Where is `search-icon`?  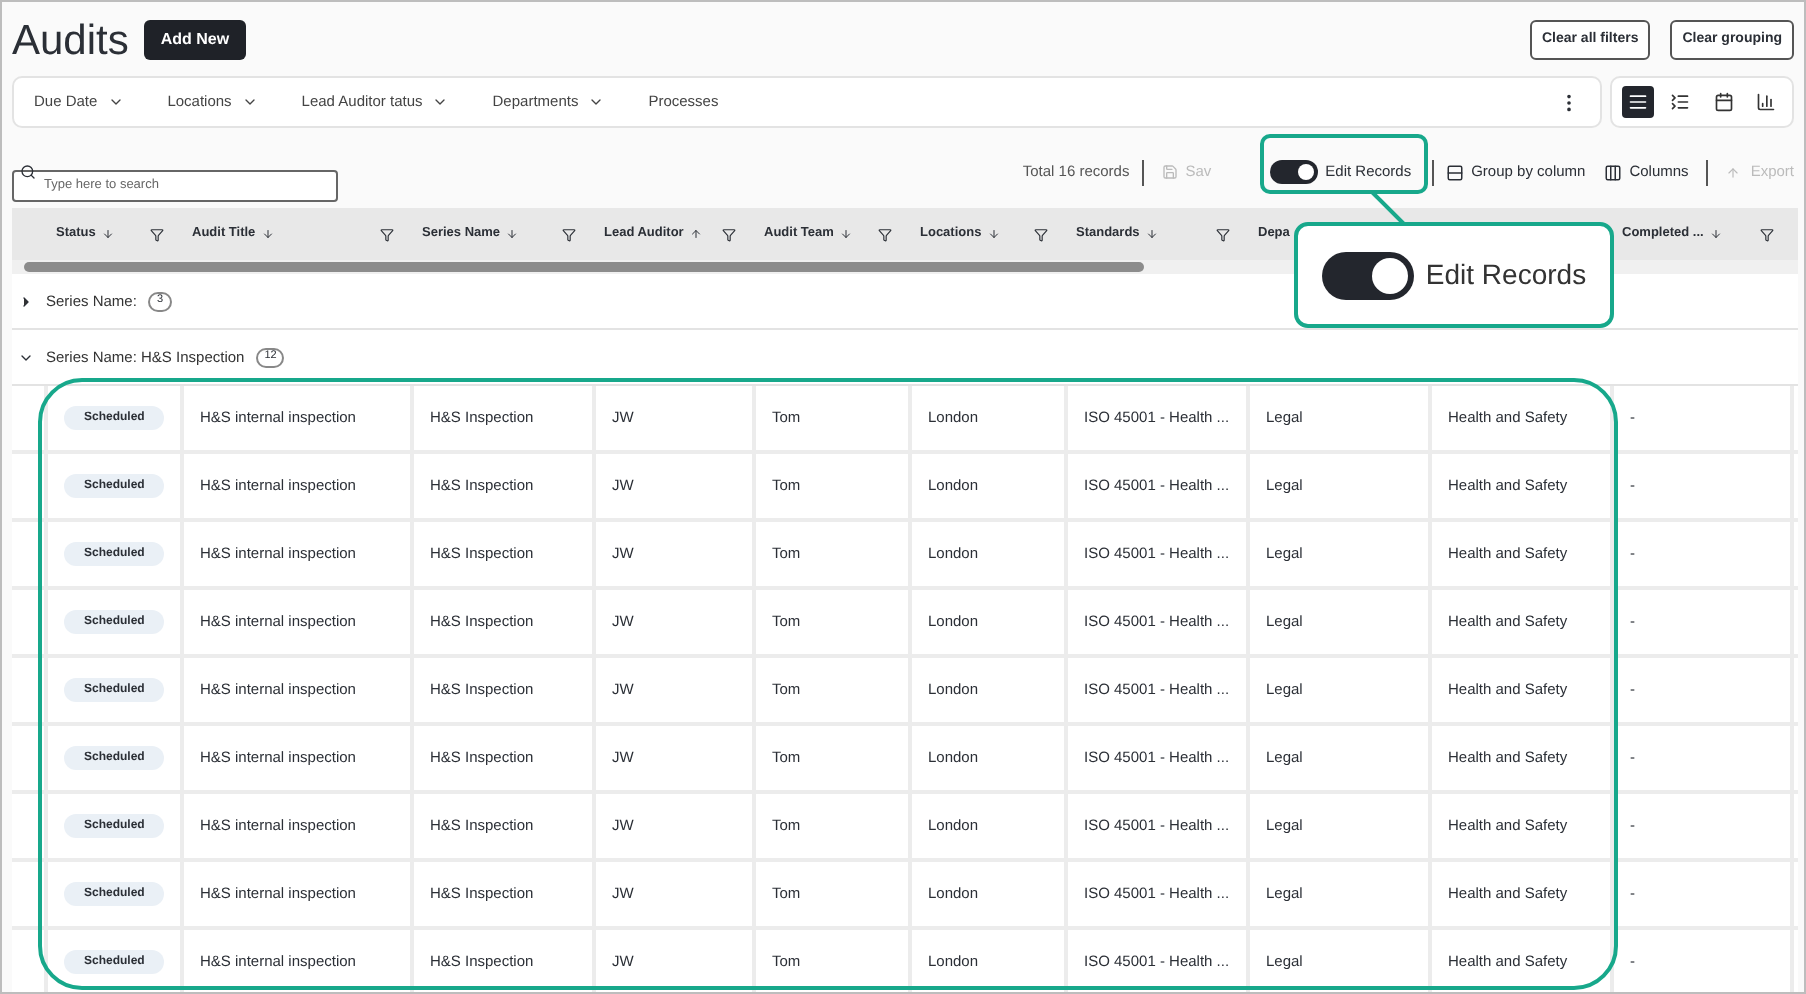 search-icon is located at coordinates (28, 172).